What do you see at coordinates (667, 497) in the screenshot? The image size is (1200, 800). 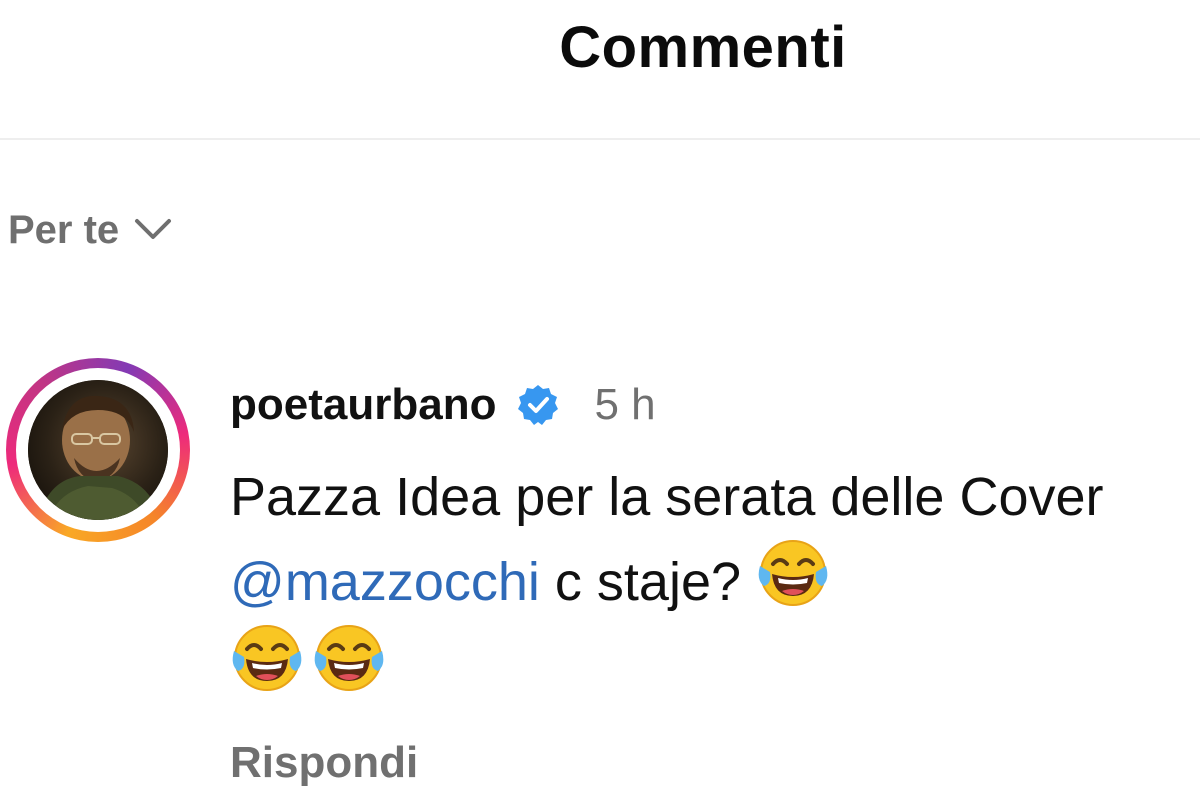 I see `comment-text-part1: Pazza Idea per la serata delle Cover` at bounding box center [667, 497].